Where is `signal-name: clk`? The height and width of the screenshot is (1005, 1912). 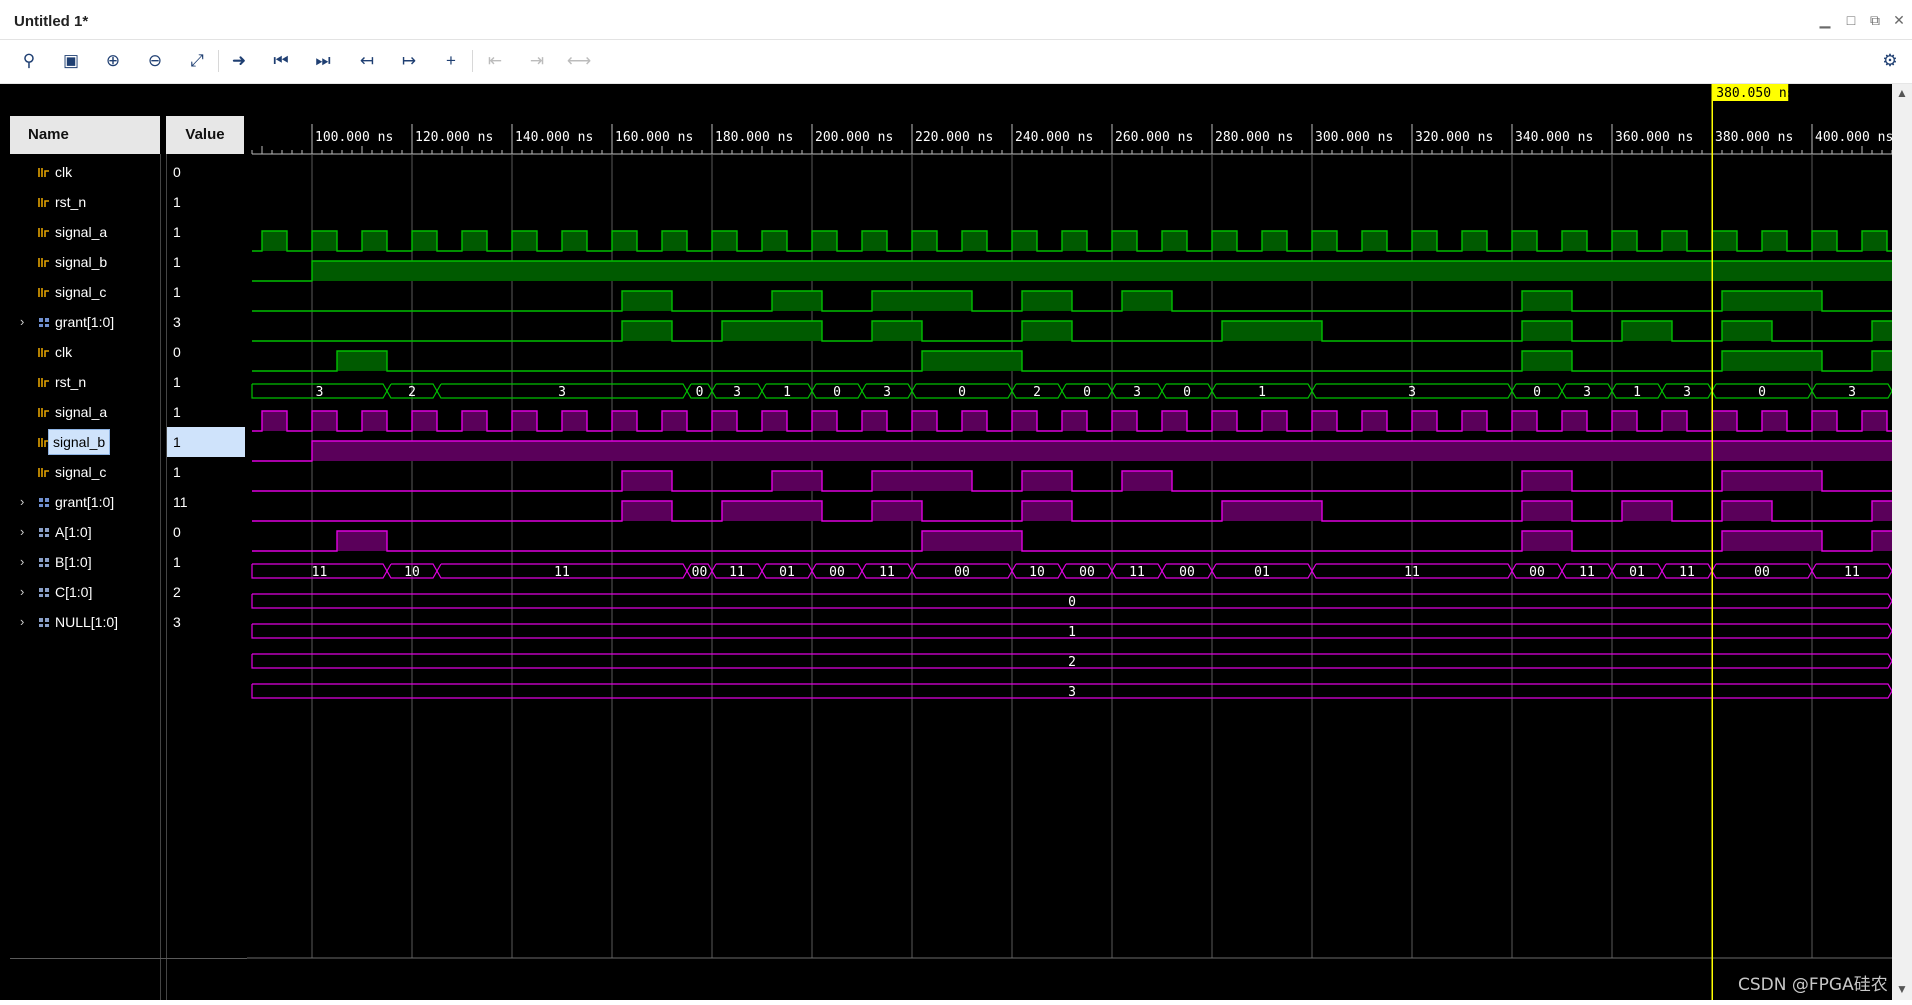 signal-name: clk is located at coordinates (64, 352).